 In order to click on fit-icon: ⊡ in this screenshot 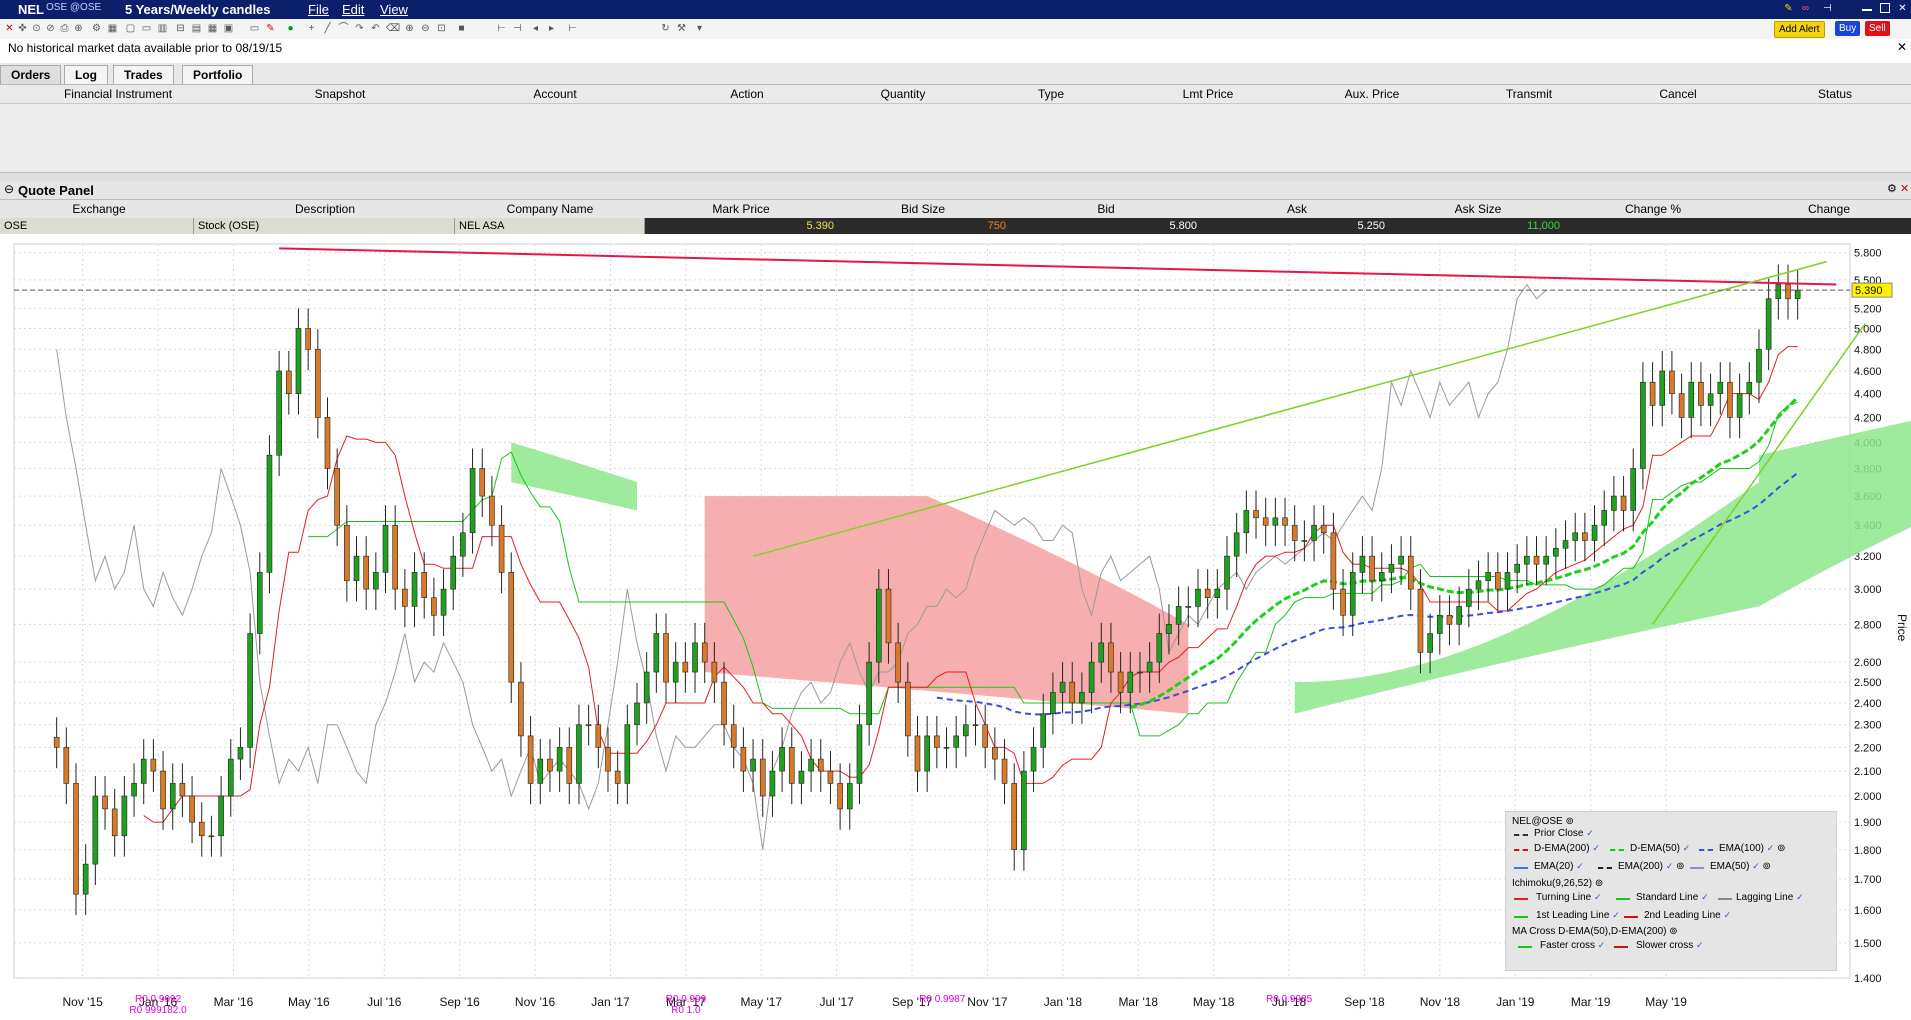, I will do `click(441, 28)`.